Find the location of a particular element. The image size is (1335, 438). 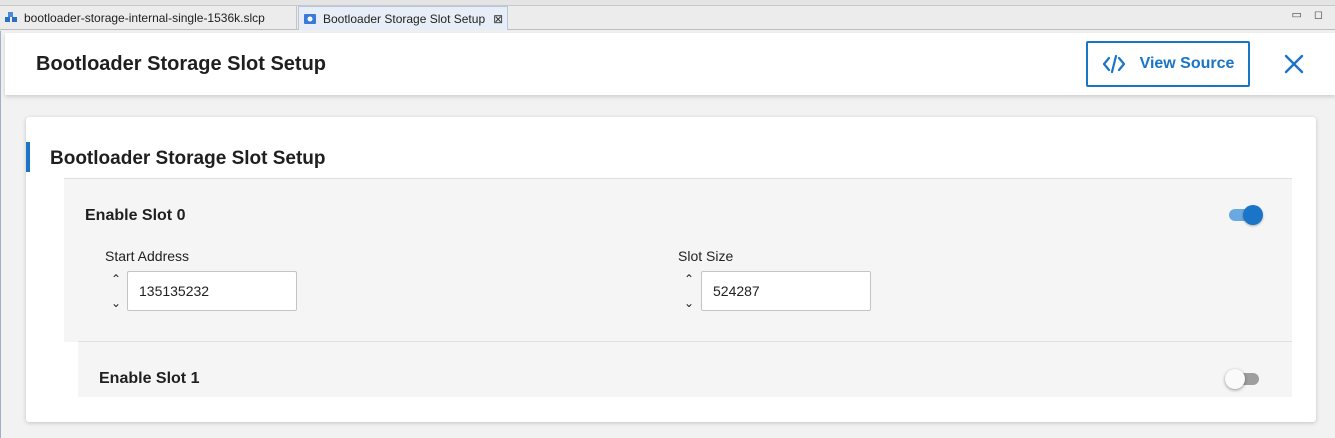

slot-1-section: Enable Slot 1 is located at coordinates (685, 369).